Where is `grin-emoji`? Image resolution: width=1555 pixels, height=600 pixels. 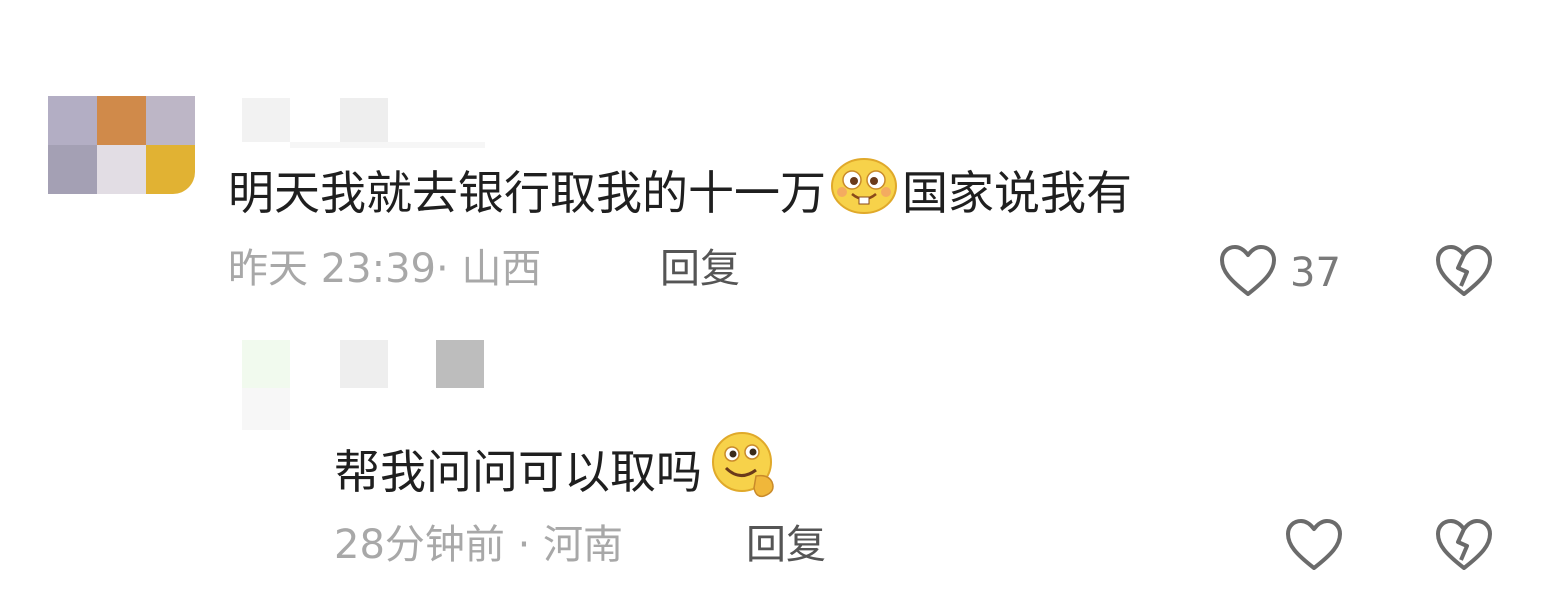 grin-emoji is located at coordinates (864, 193).